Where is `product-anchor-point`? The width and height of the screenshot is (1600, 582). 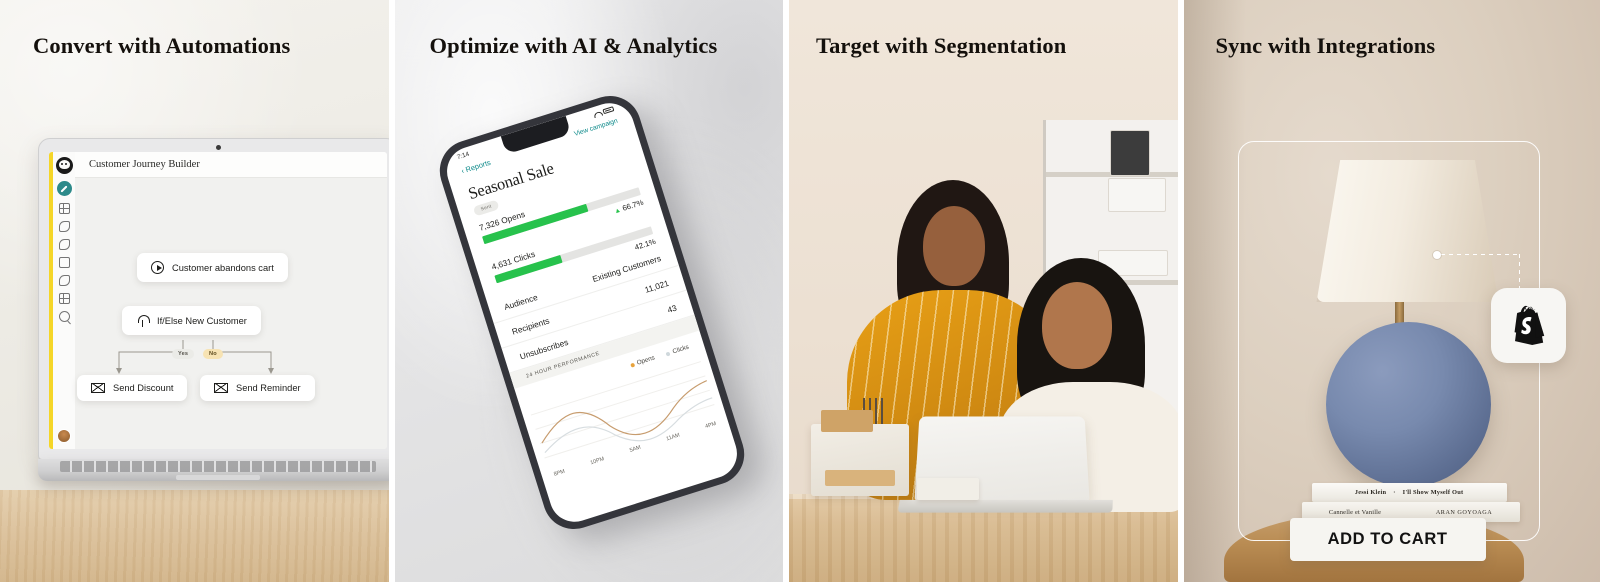 product-anchor-point is located at coordinates (1436, 255).